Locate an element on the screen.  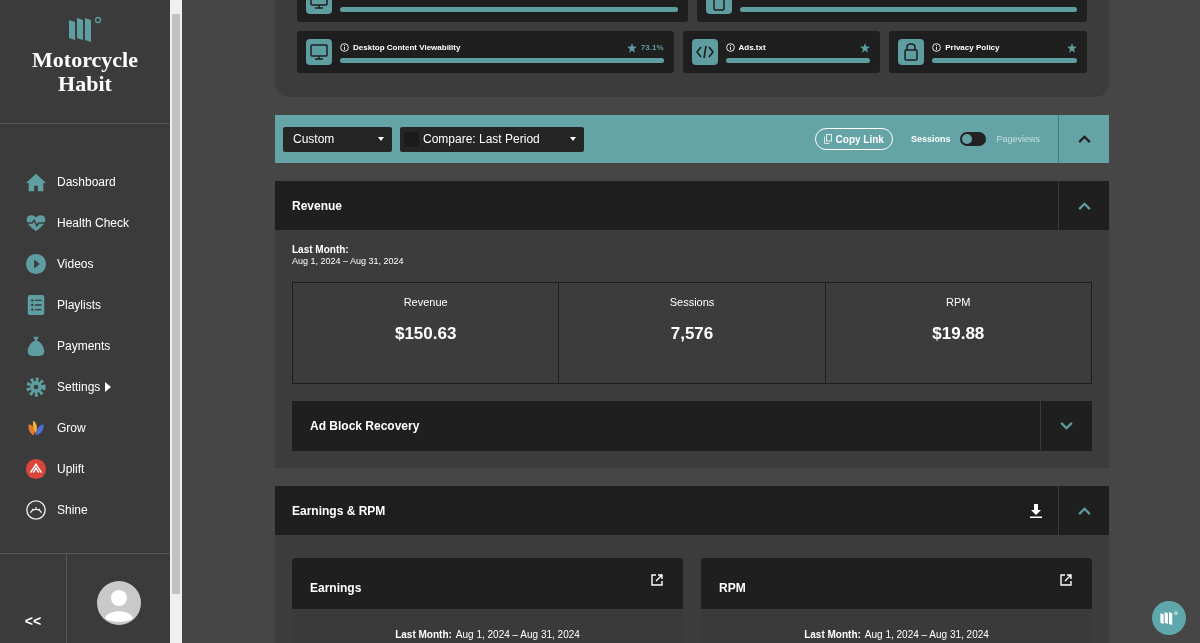
metric-label: Revenue is located at coordinates (425, 302).